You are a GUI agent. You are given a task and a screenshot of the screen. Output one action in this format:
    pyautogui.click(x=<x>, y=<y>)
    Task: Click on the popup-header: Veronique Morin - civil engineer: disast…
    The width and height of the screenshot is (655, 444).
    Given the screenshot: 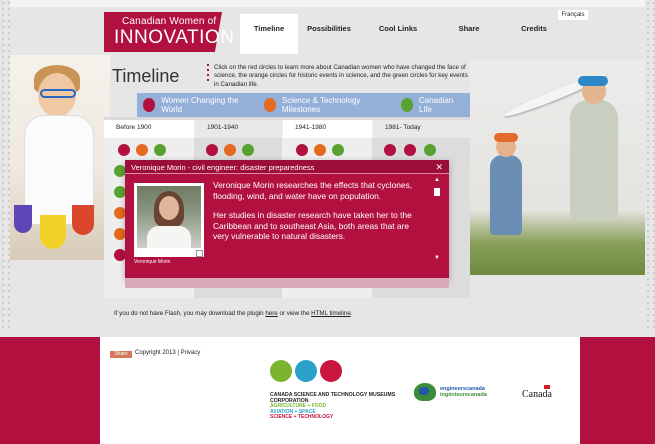 What is the action you would take?
    pyautogui.click(x=287, y=167)
    